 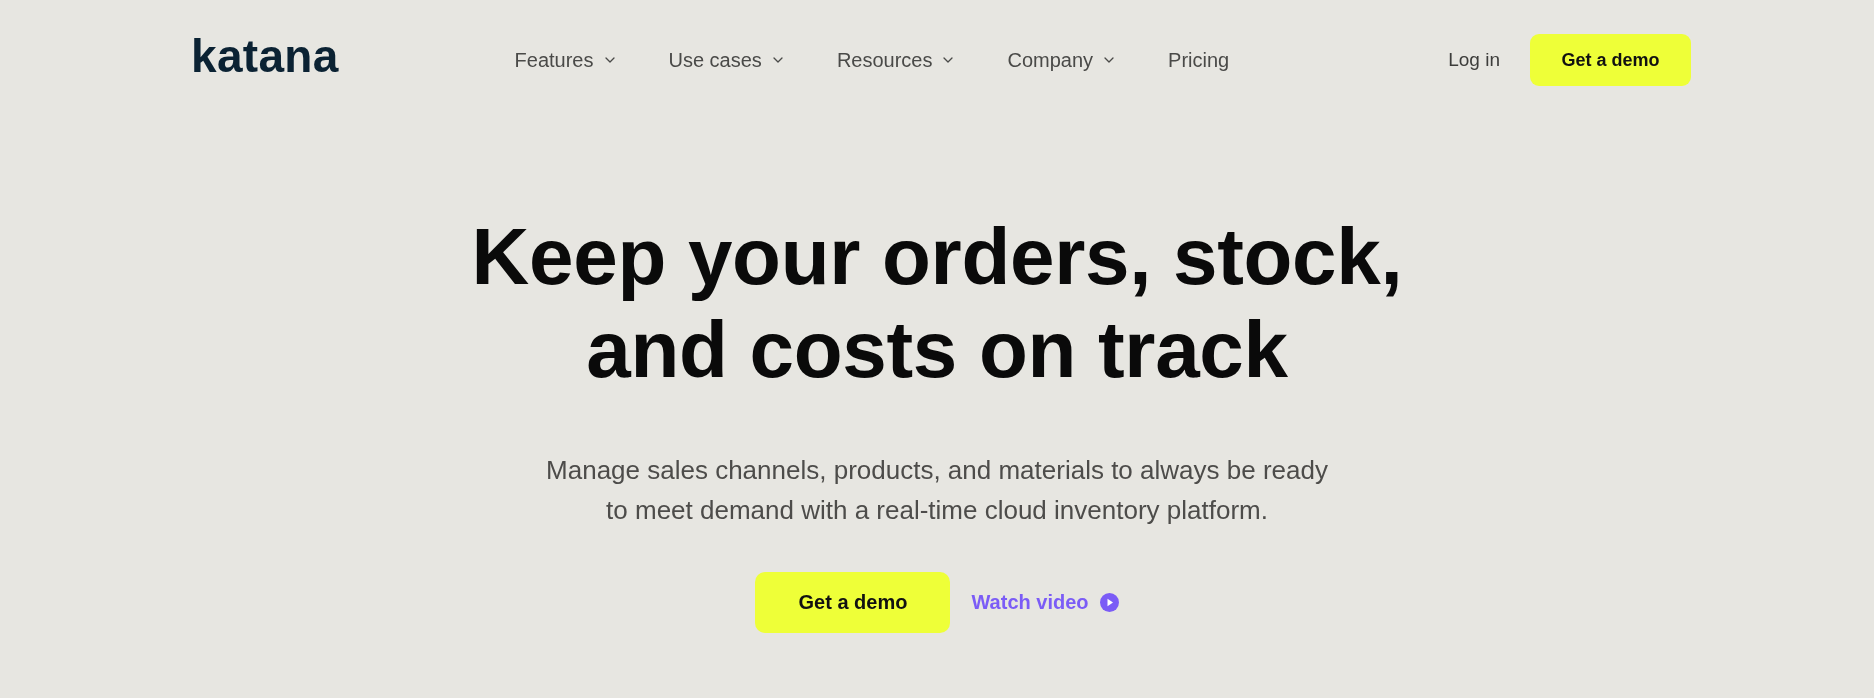 What do you see at coordinates (1199, 60) in the screenshot?
I see `nav-menu-item: Pricing` at bounding box center [1199, 60].